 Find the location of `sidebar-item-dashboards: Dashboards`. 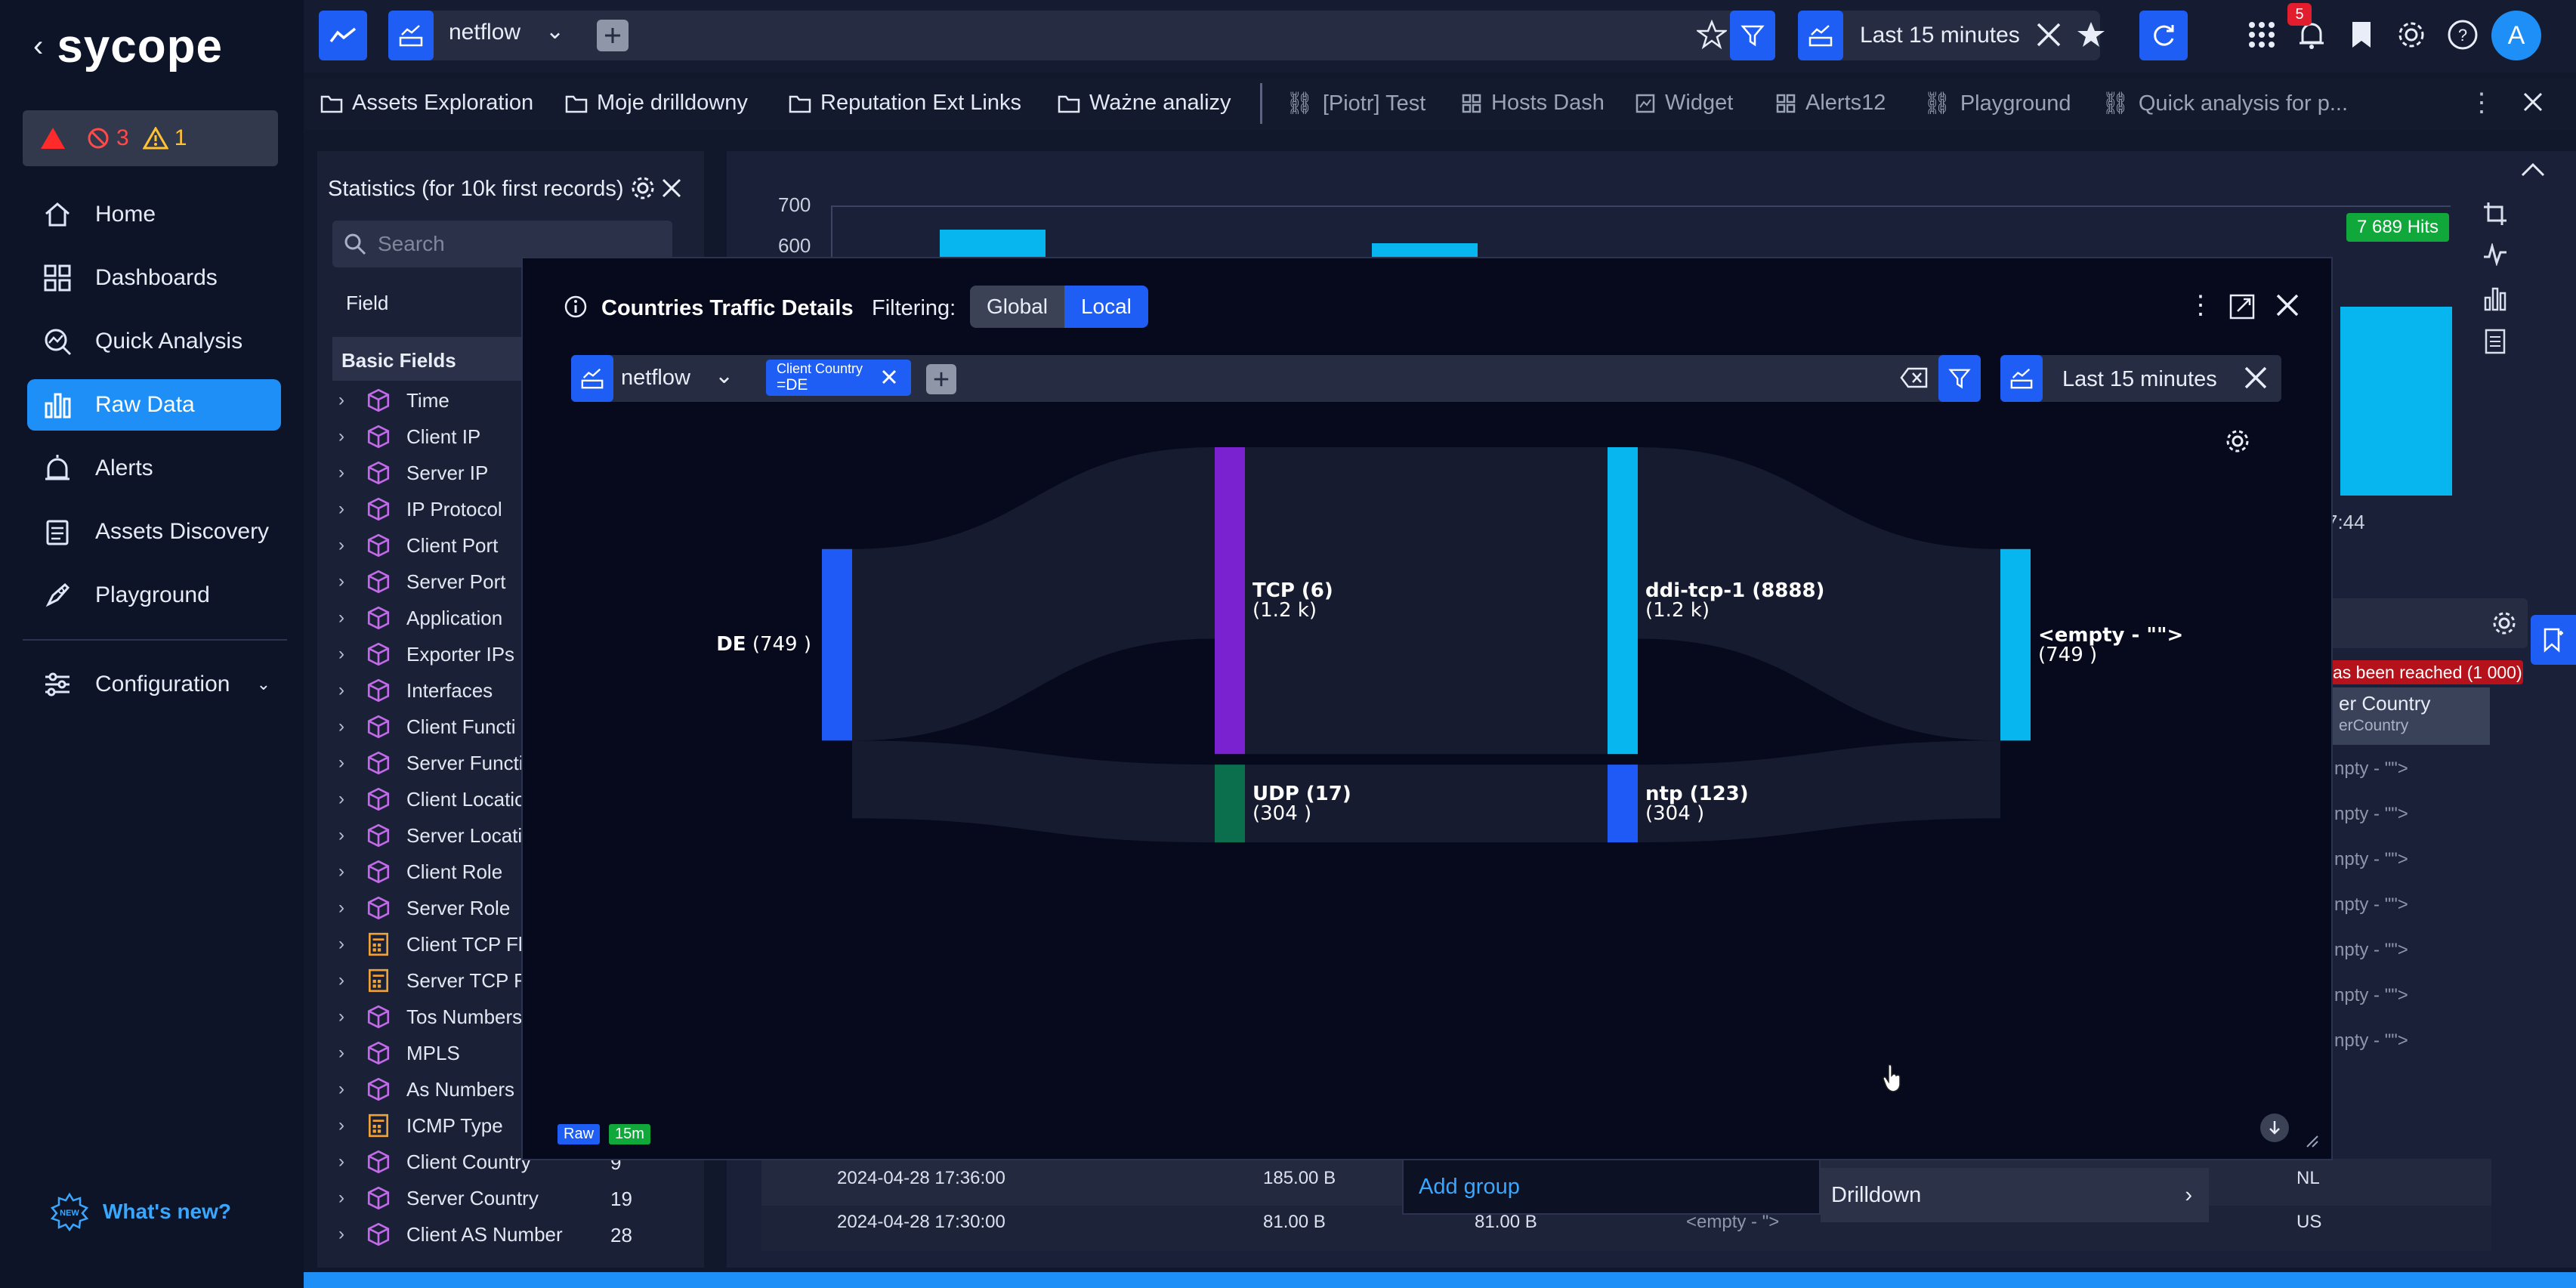

sidebar-item-dashboards: Dashboards is located at coordinates (154, 278).